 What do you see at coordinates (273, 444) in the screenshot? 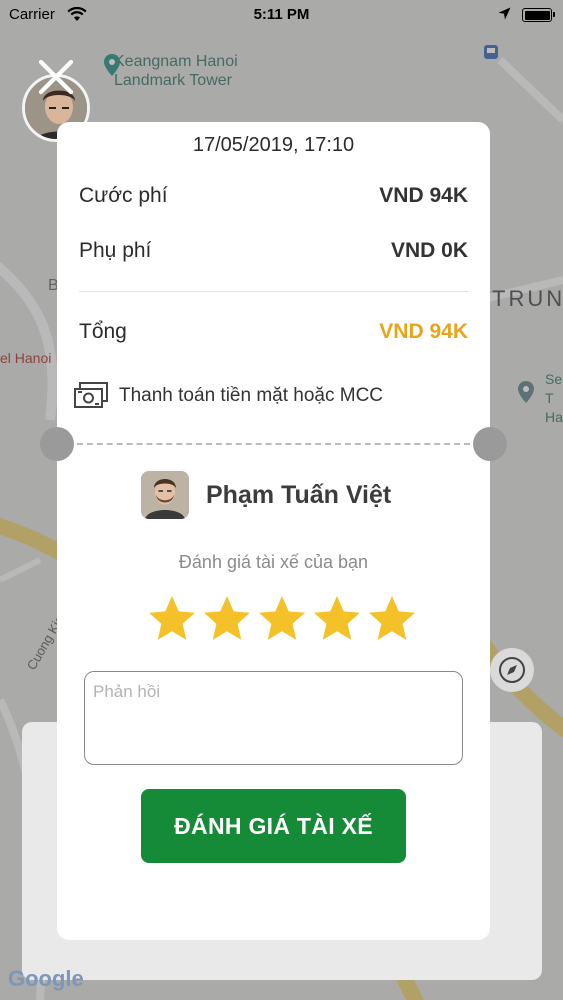
I see `dashed-separator` at bounding box center [273, 444].